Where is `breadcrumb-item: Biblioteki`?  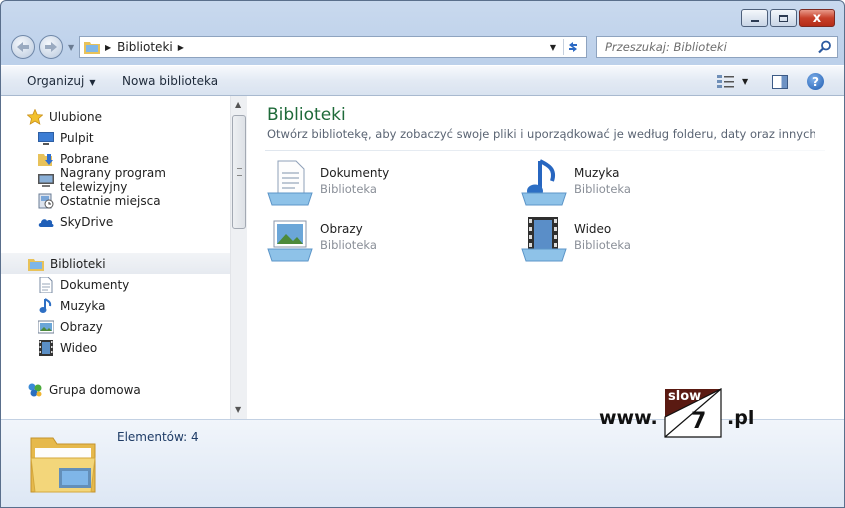 breadcrumb-item: Biblioteki is located at coordinates (145, 47).